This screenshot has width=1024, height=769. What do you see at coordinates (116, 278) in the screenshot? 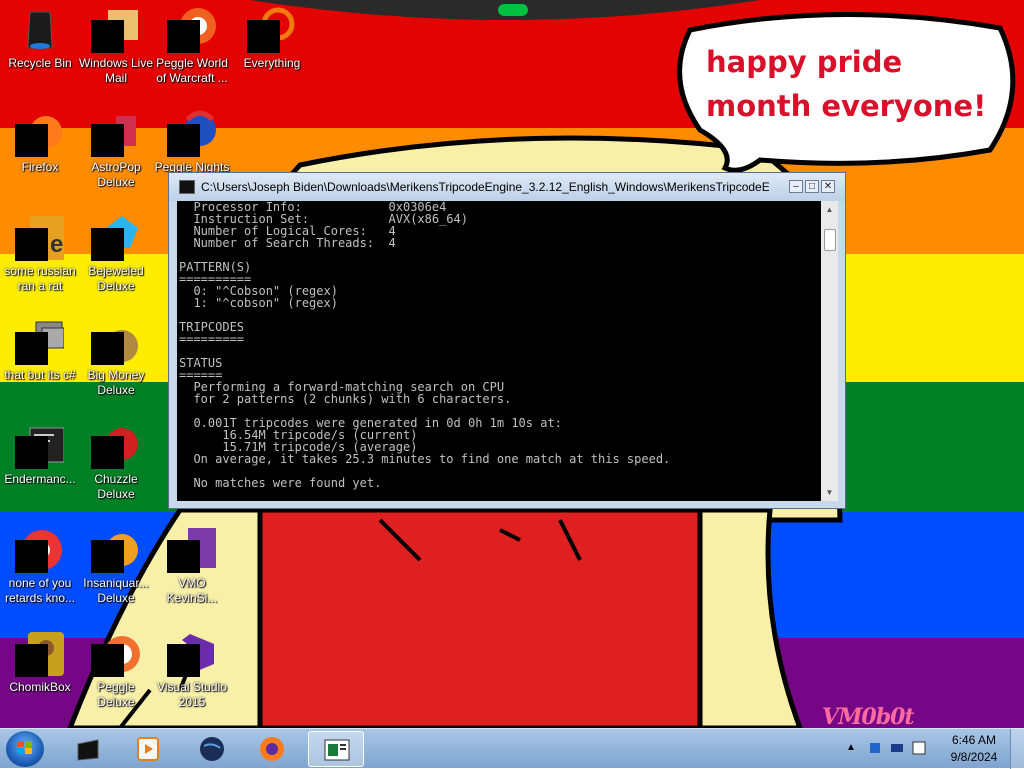
I see `desktop-icon-label: Bejeweled Deluxe` at bounding box center [116, 278].